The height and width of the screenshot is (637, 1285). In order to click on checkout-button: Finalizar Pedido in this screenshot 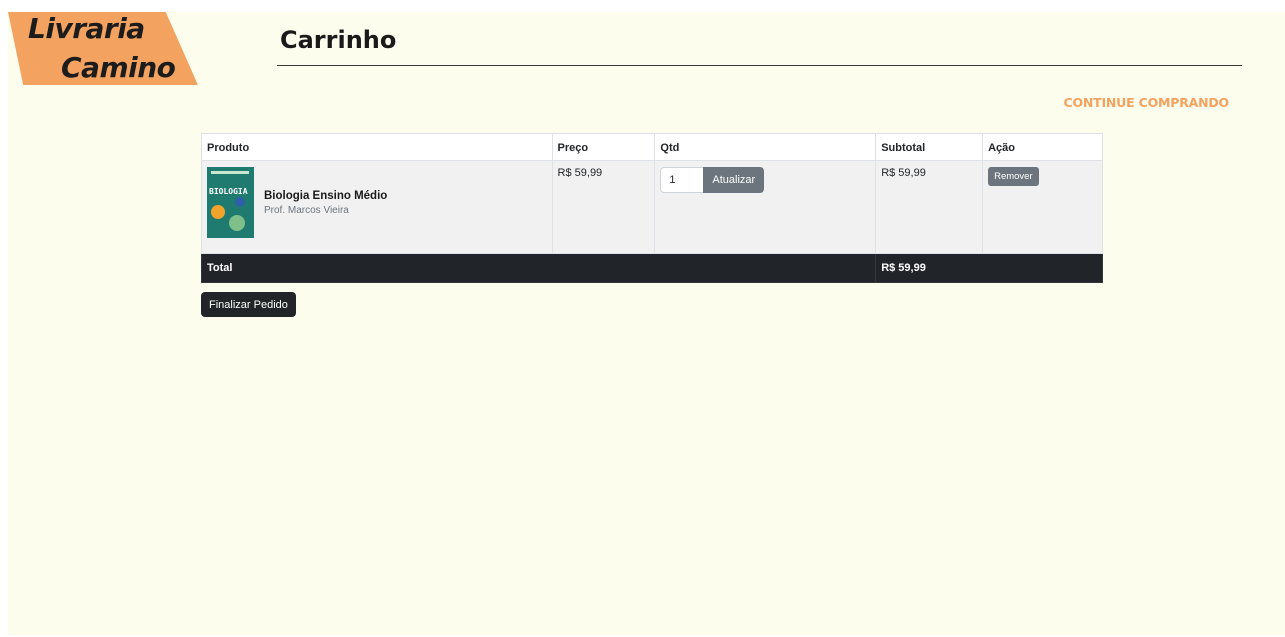, I will do `click(248, 304)`.